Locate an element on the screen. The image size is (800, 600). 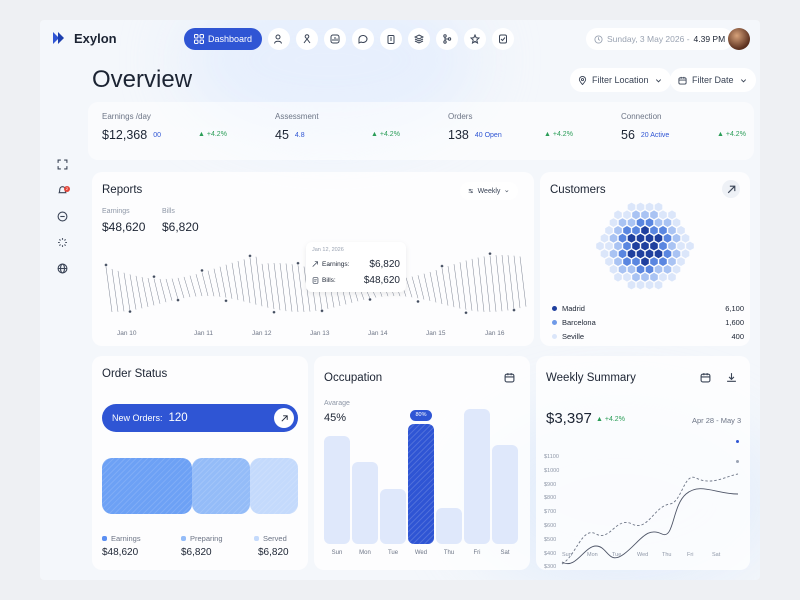
rail-messages is located at coordinates (62, 216).